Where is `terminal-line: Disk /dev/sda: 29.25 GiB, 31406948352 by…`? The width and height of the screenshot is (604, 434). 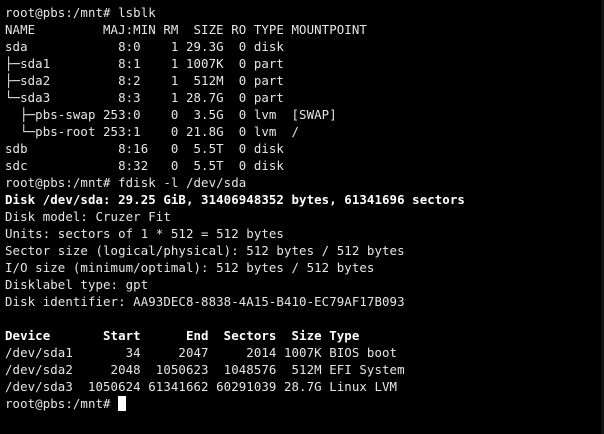 terminal-line: Disk /dev/sda: 29.25 GiB, 31406948352 by… is located at coordinates (235, 199).